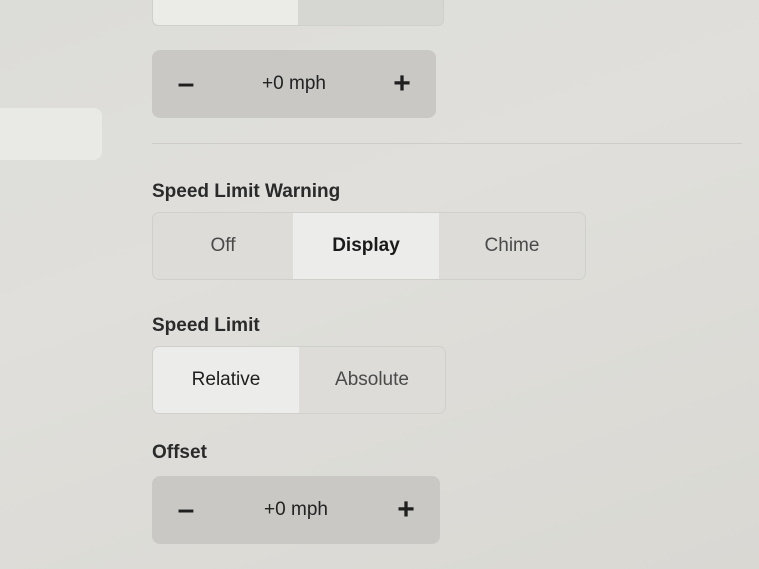  What do you see at coordinates (246, 191) in the screenshot?
I see `speed-limit-warning-title: Speed Limit Warning` at bounding box center [246, 191].